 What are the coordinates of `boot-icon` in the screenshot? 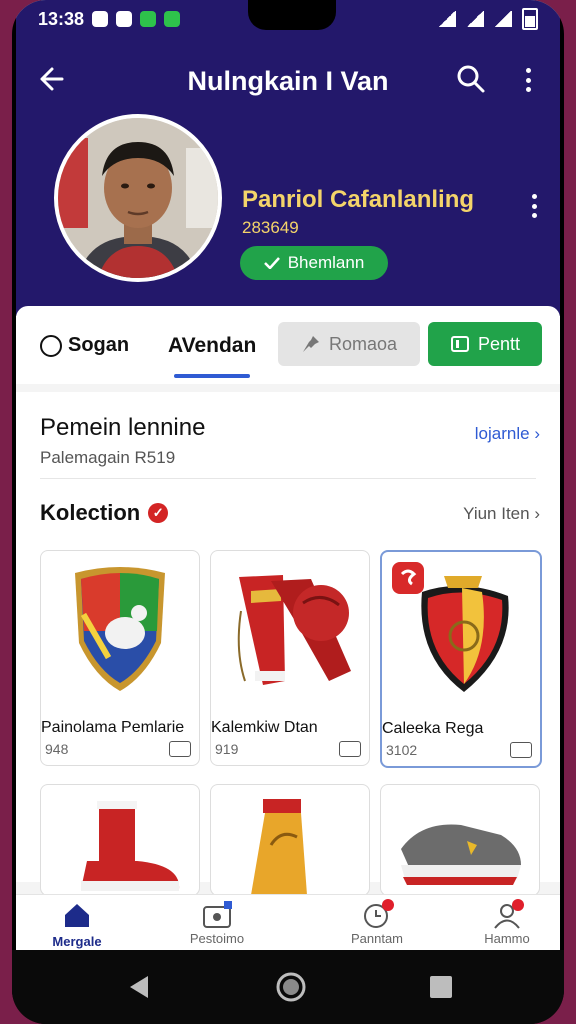 It's located at (130, 846).